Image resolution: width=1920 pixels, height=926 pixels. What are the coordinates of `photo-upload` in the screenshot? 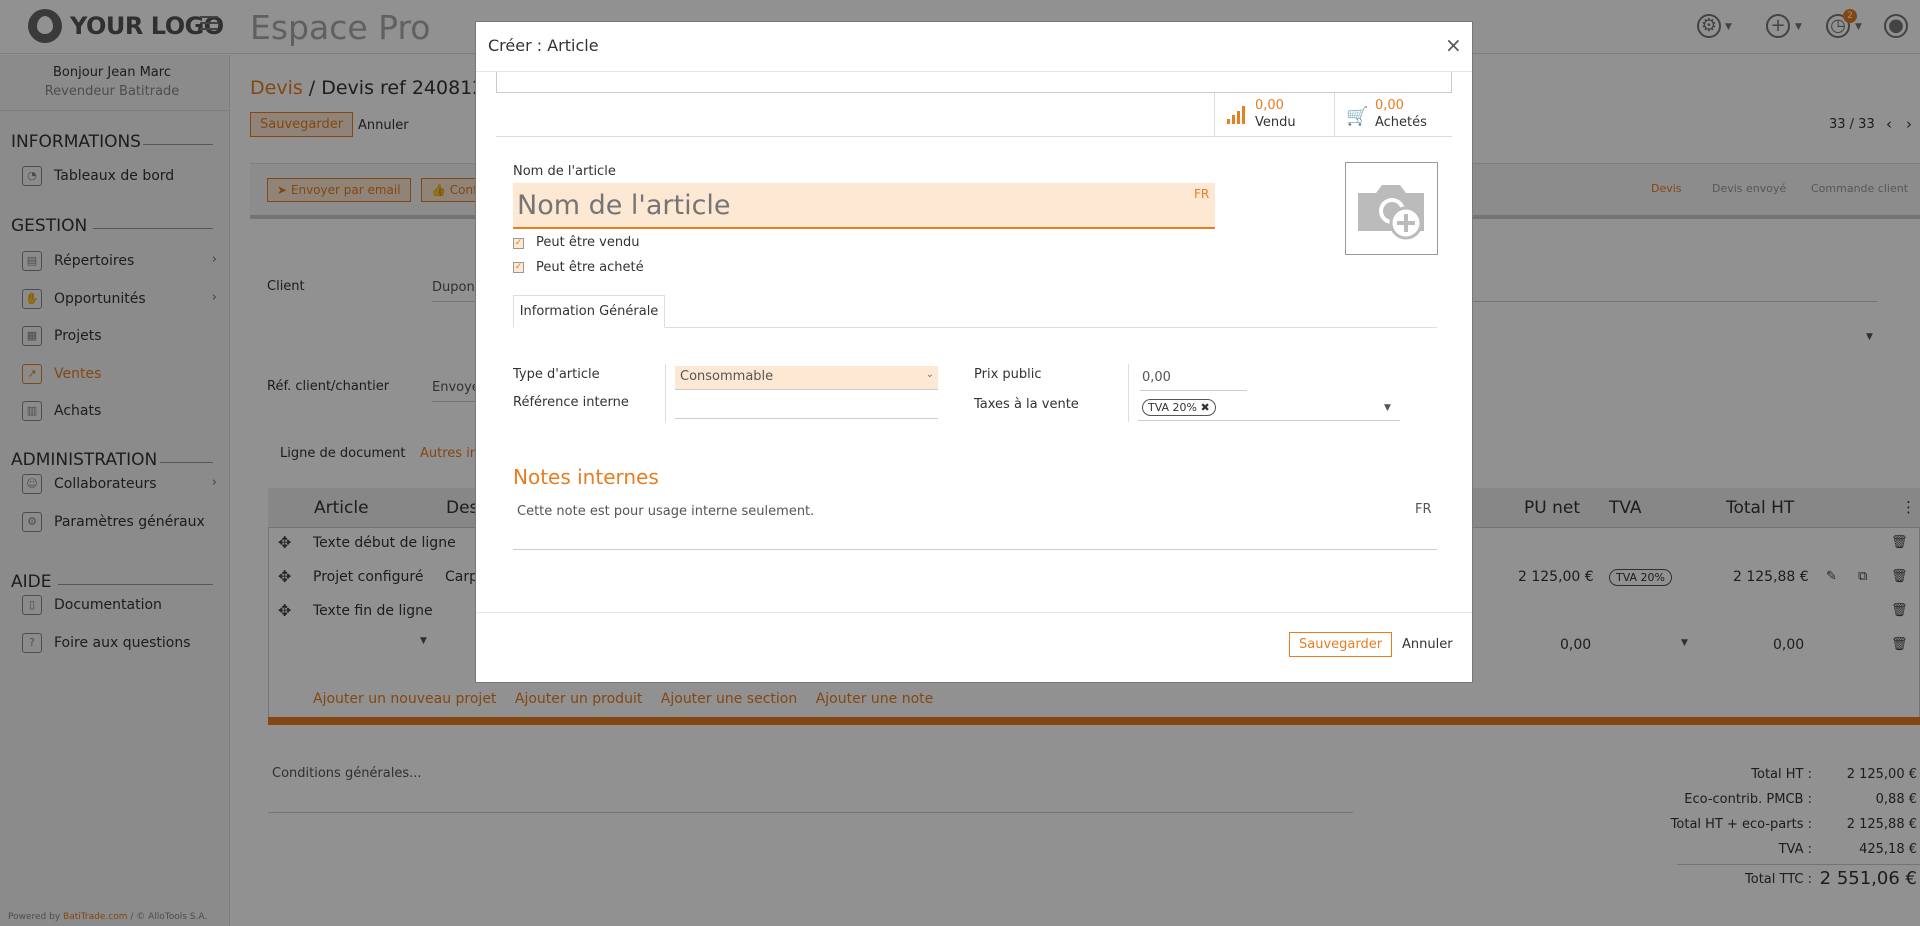 It's located at (1391, 208).